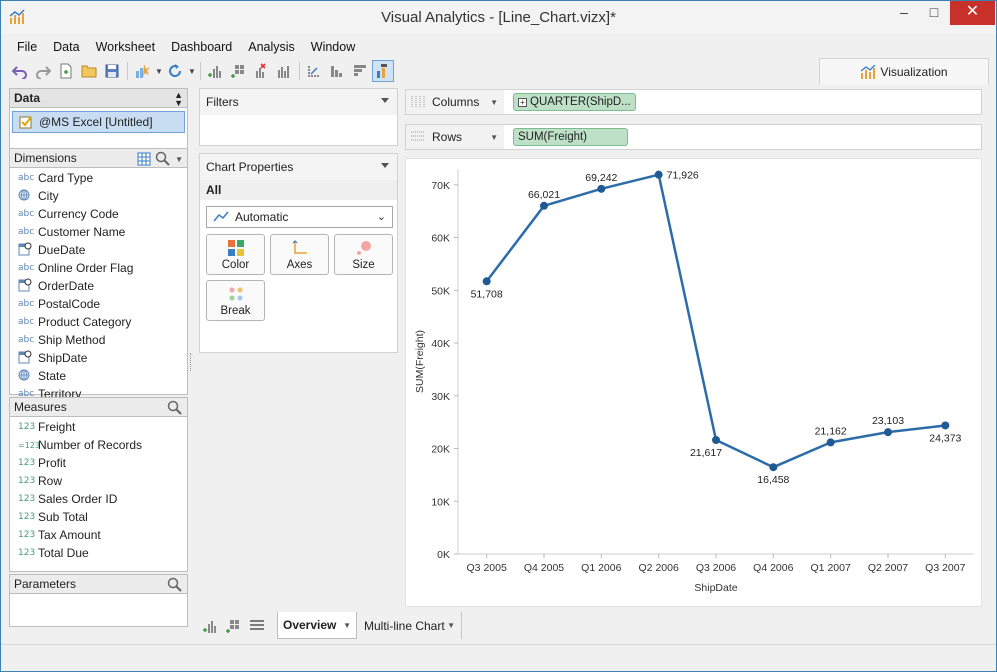 The width and height of the screenshot is (997, 672). Describe the element at coordinates (98, 250) in the screenshot. I see `dimension-item: DueDate` at that location.